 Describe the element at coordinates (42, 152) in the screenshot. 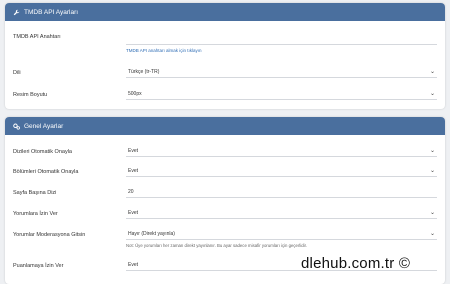

I see `series-auto-approve-label: Dizileri Otomatik Onayla` at that location.